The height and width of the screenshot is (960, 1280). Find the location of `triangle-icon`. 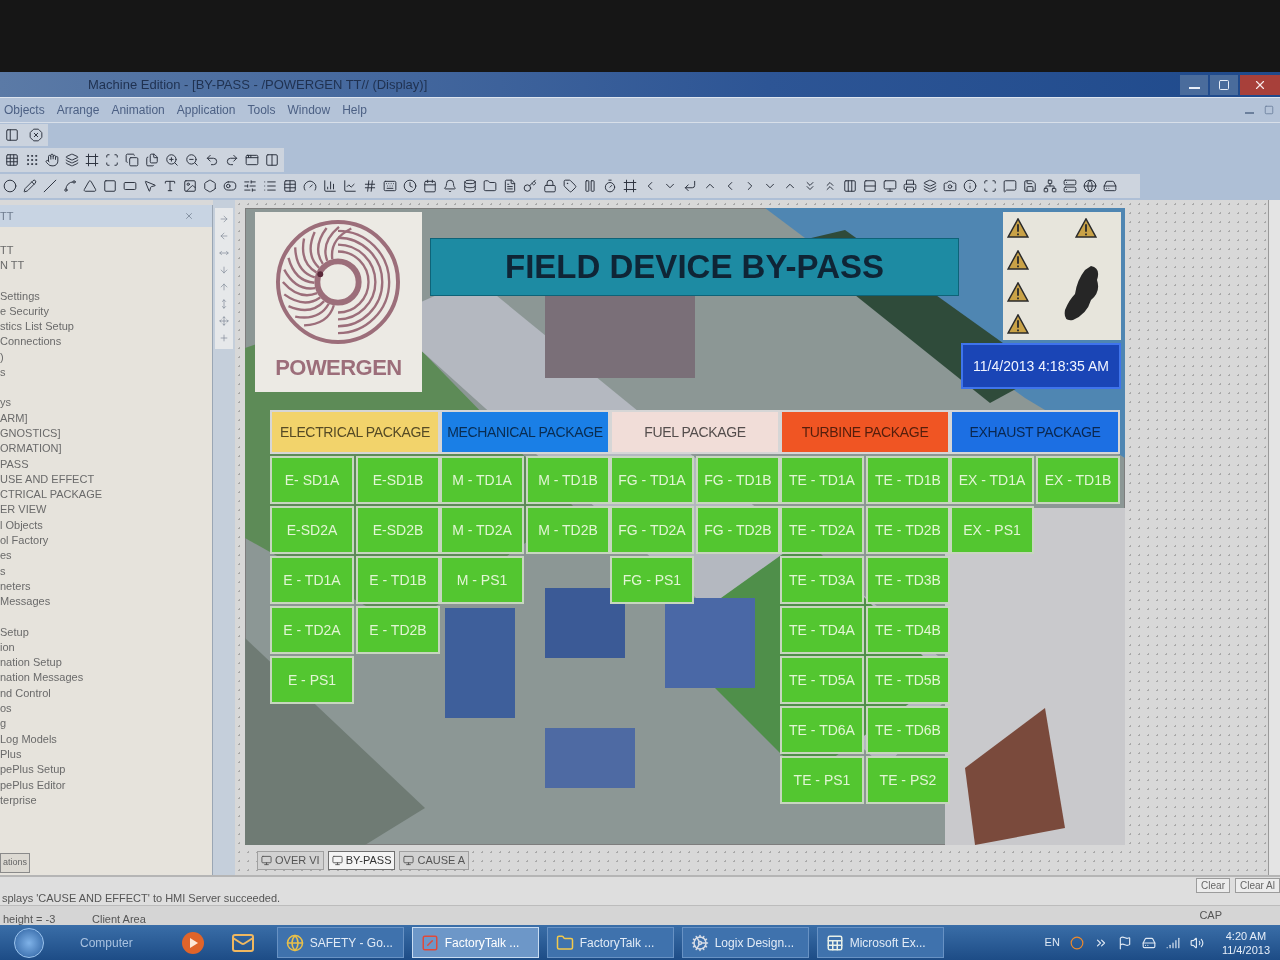

triangle-icon is located at coordinates (90, 186).